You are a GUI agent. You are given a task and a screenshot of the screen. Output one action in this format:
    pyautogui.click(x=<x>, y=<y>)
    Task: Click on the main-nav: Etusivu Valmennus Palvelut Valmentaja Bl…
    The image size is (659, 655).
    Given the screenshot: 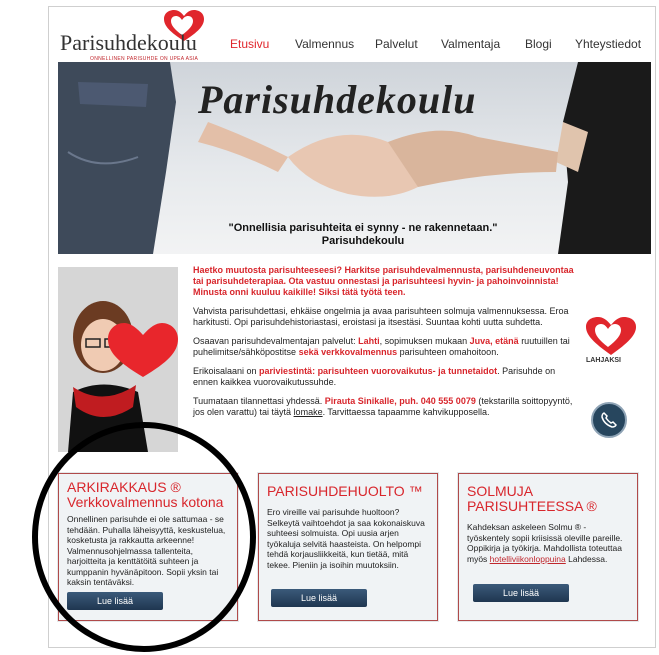 What is the action you would take?
    pyautogui.click(x=329, y=46)
    